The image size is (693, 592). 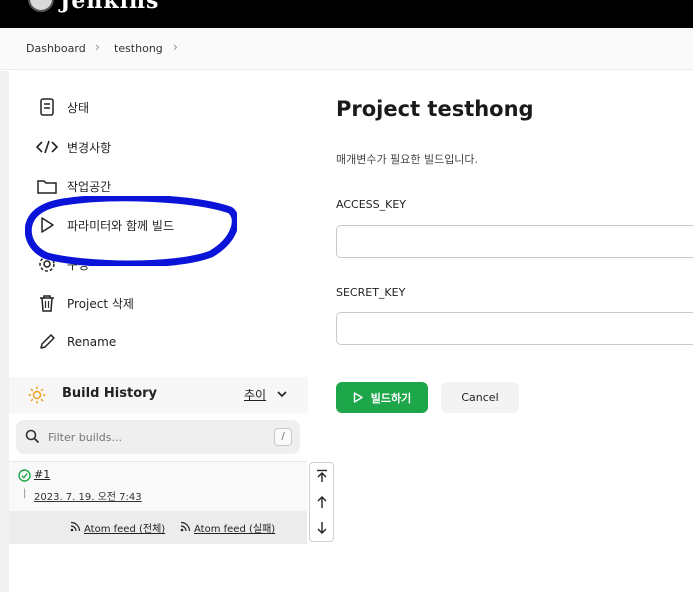 What do you see at coordinates (346, 49) in the screenshot?
I see `breadcrumb: Dashboard › testhong ›` at bounding box center [346, 49].